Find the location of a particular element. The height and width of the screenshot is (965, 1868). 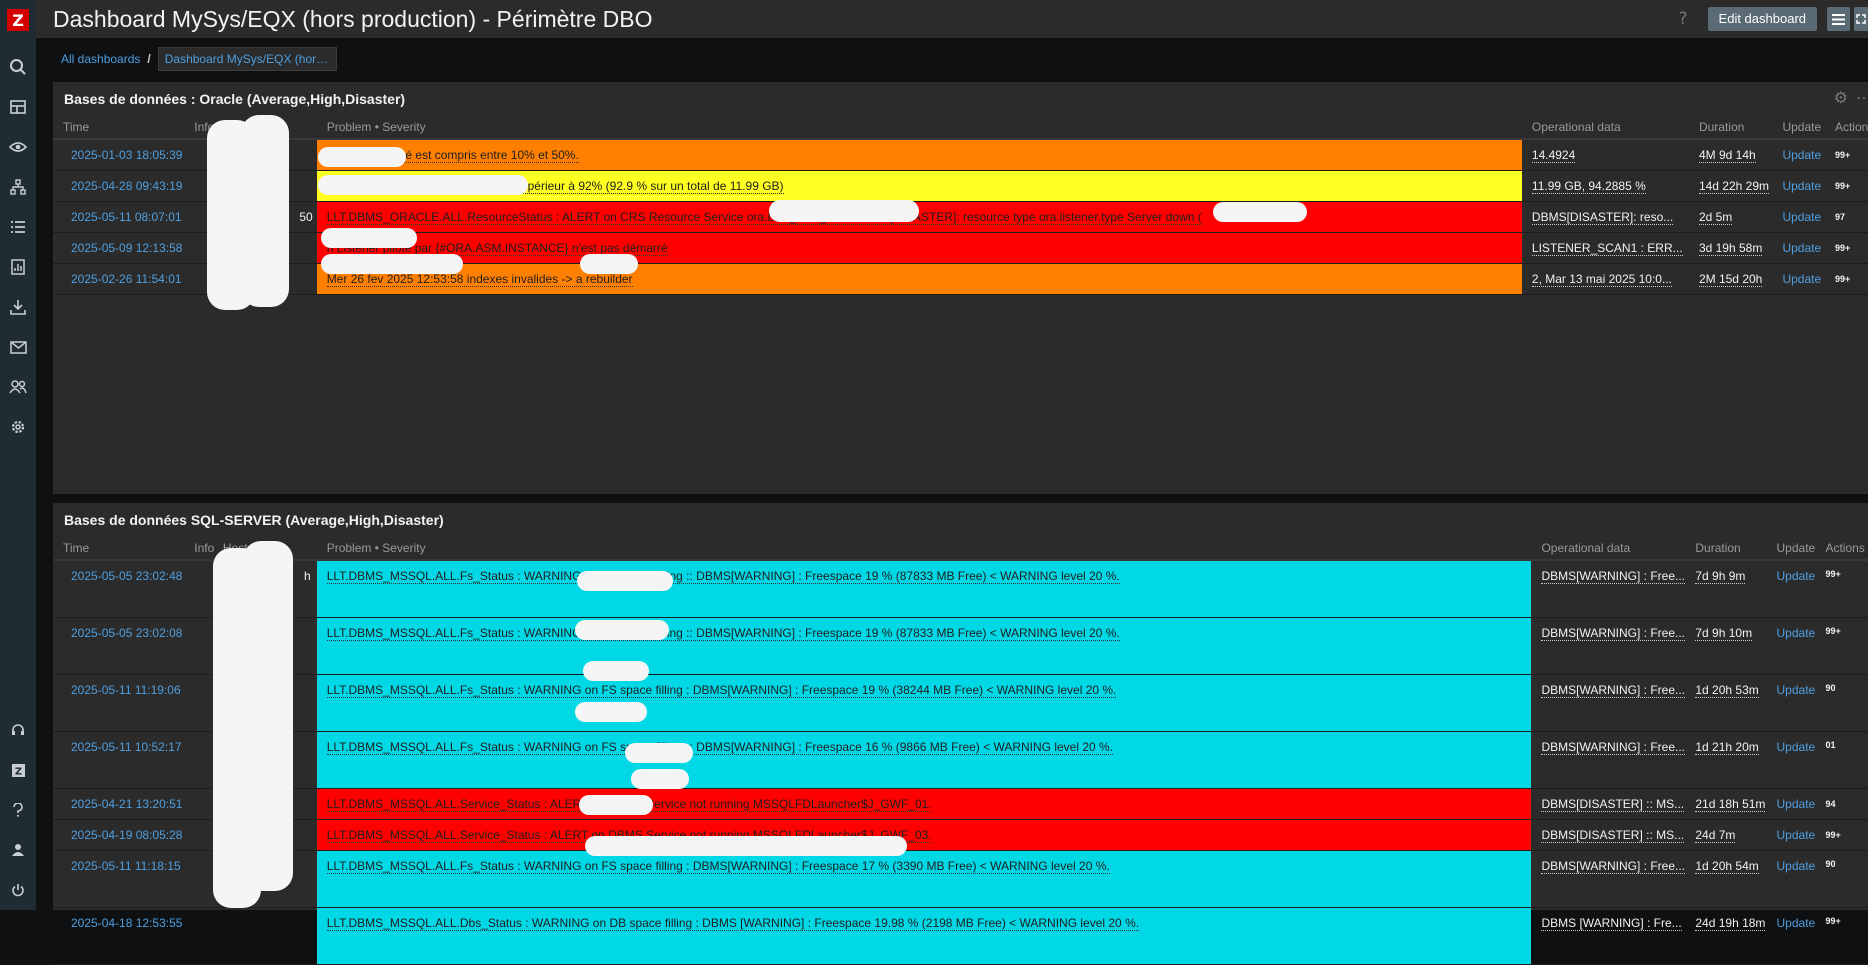

help-icon is located at coordinates (18, 810).